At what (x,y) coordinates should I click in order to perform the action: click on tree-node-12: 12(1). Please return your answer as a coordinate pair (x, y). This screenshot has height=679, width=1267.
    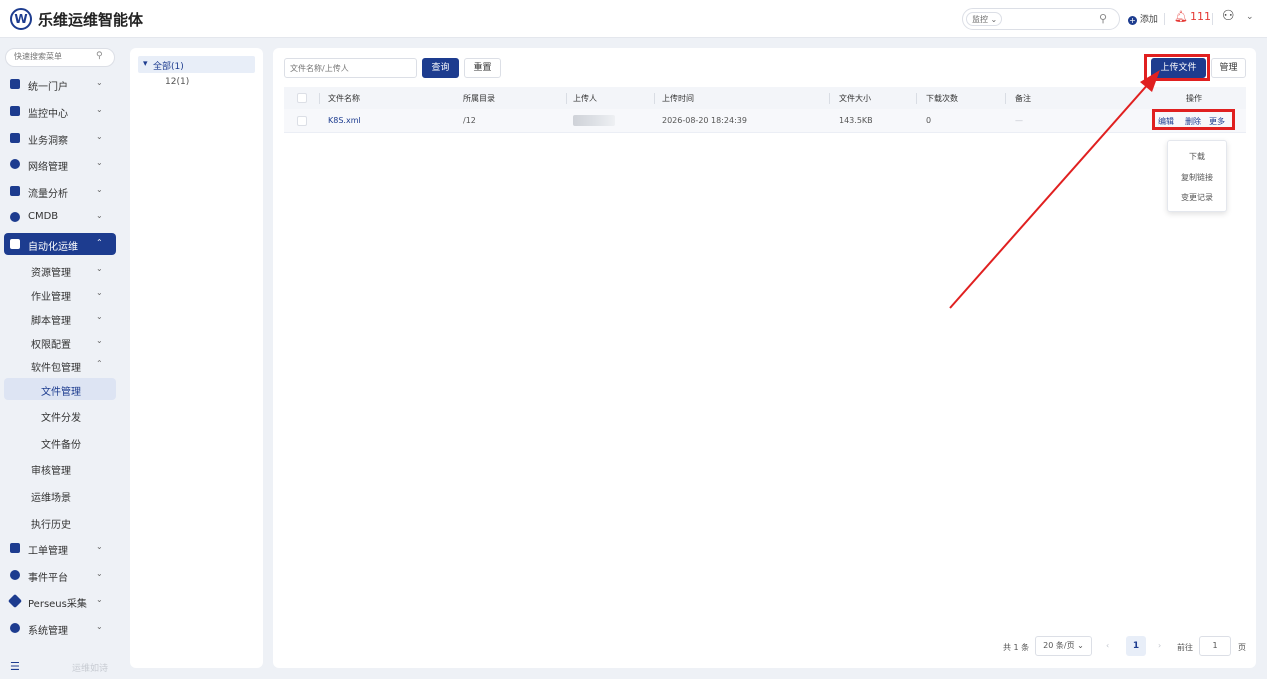
    Looking at the image, I should click on (177, 82).